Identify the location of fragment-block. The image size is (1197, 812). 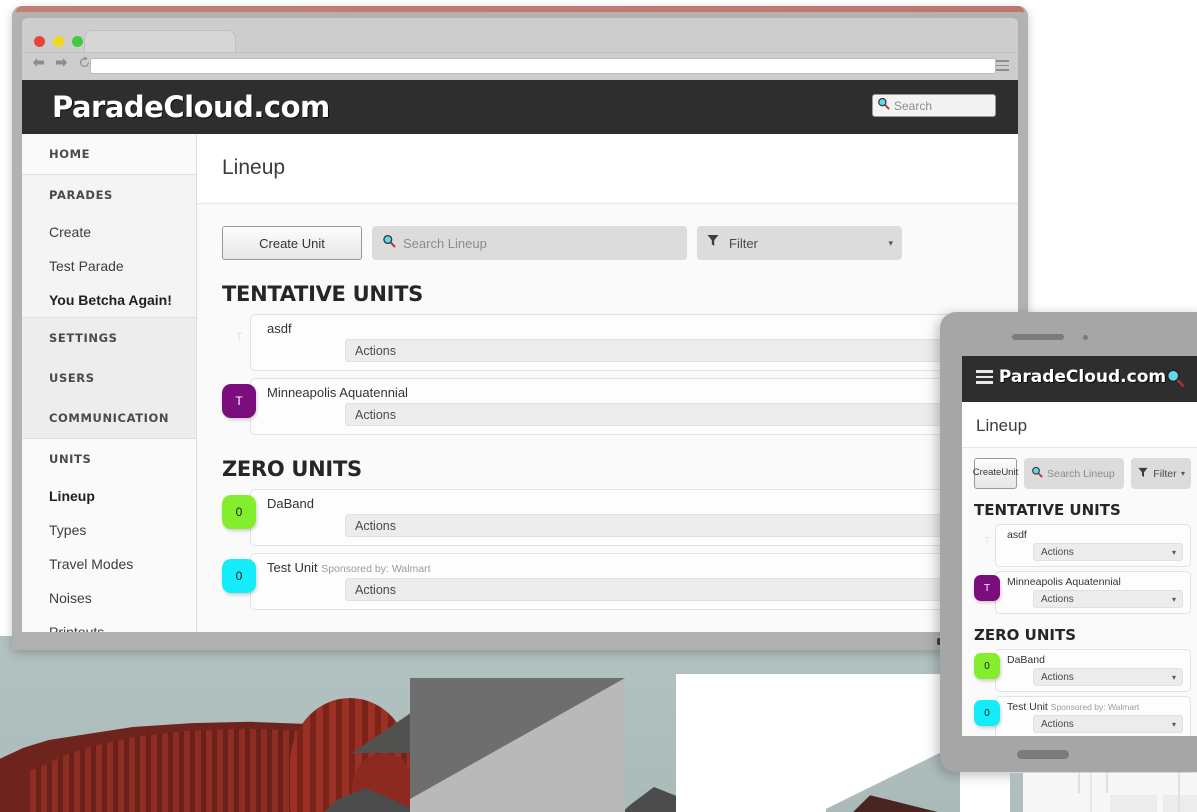
(1133, 803).